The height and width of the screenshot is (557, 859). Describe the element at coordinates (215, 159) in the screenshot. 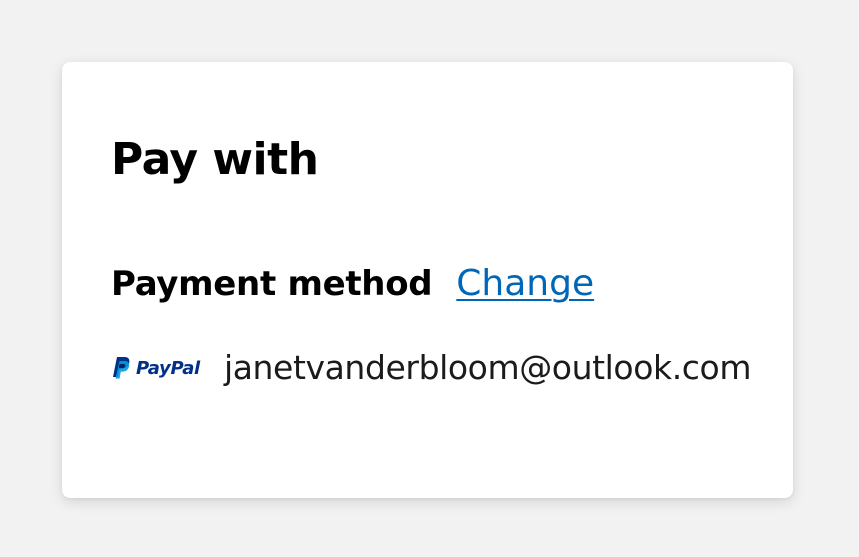

I see `page-title: Pay with` at that location.